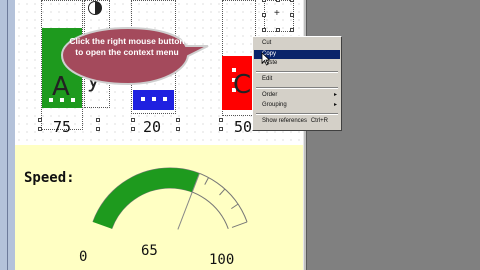 Image resolution: width=480 pixels, height=270 pixels. I want to click on gauge-min-label: 0, so click(83, 257).